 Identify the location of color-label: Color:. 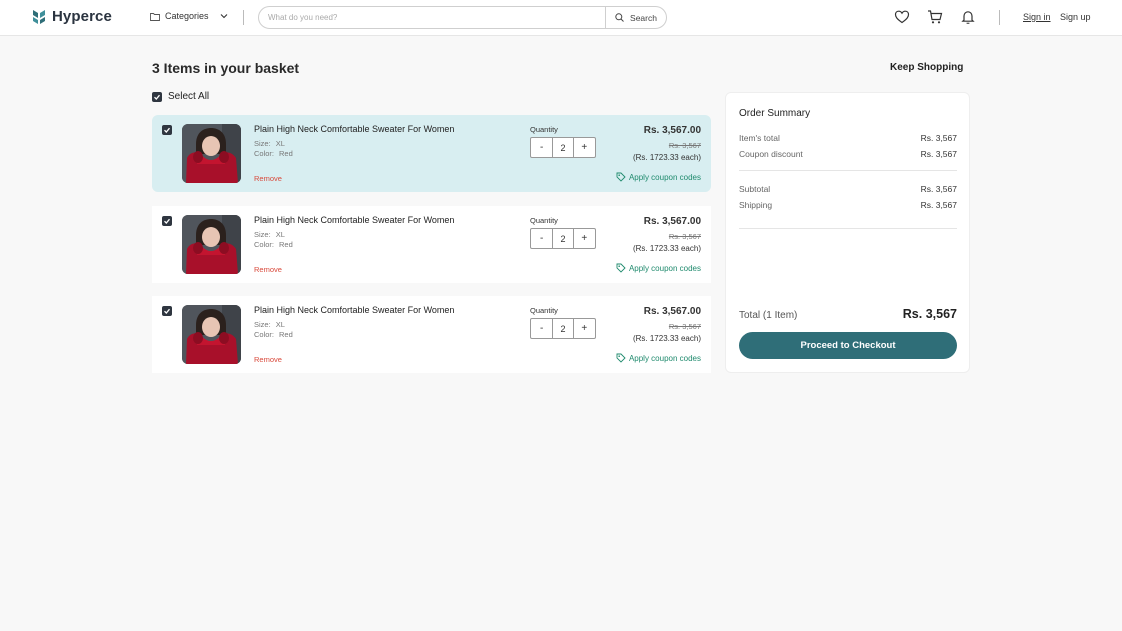
(264, 244).